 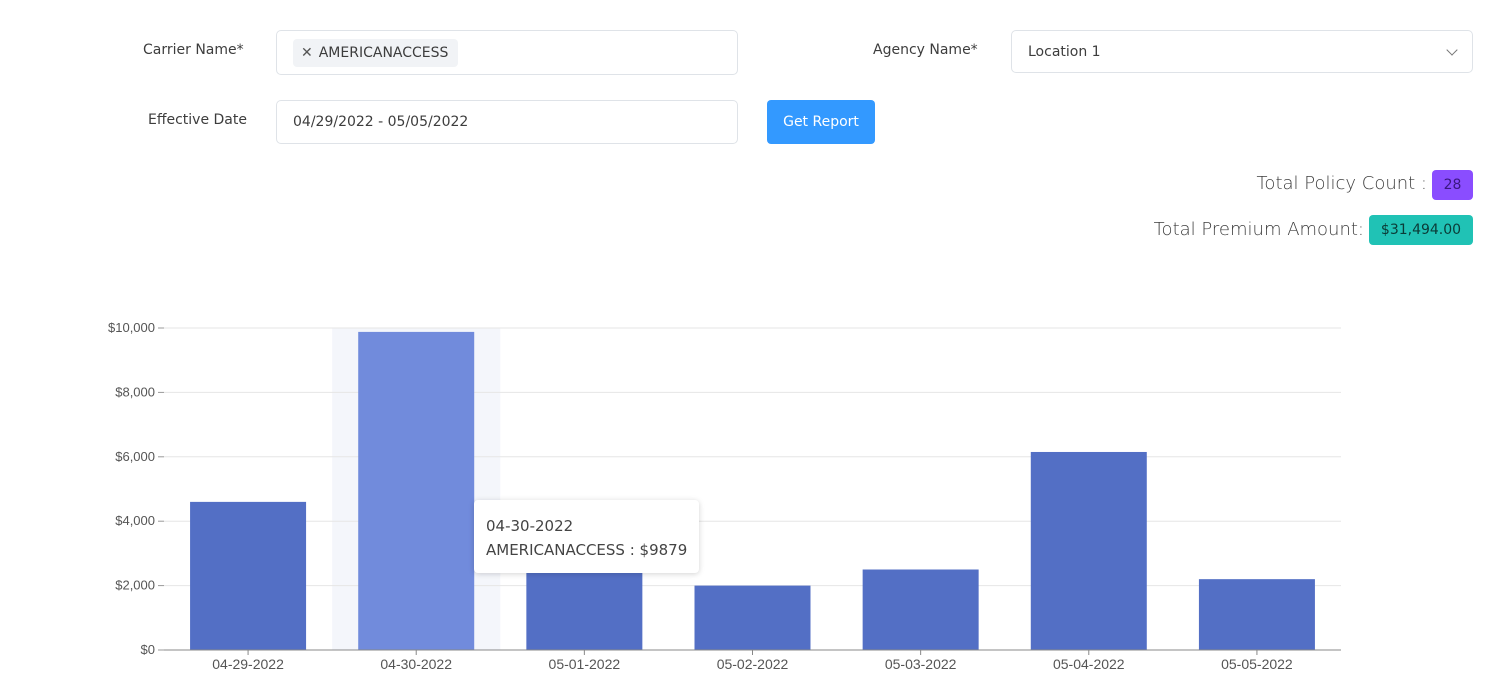 What do you see at coordinates (530, 526) in the screenshot?
I see `tooltip-date: 04-30-2022` at bounding box center [530, 526].